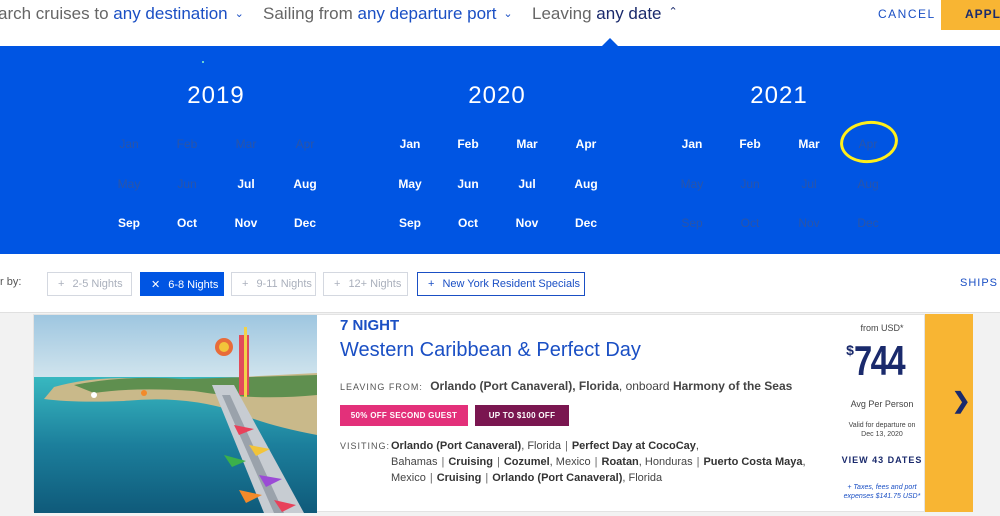  I want to click on month-feb-2019: Feb, so click(187, 144).